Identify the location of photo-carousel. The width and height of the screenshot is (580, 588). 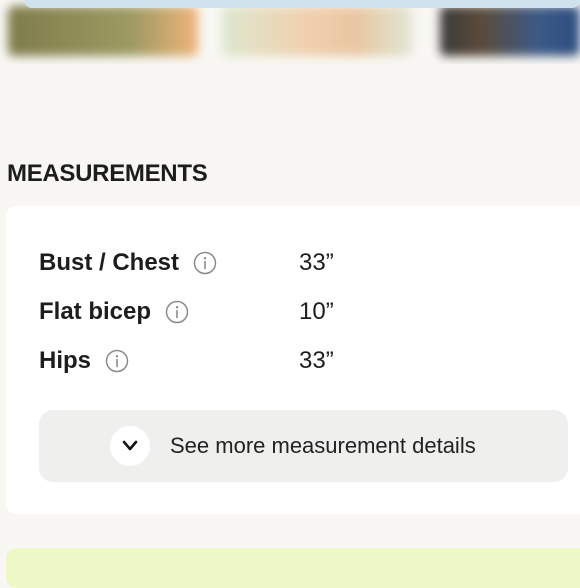
(290, 32).